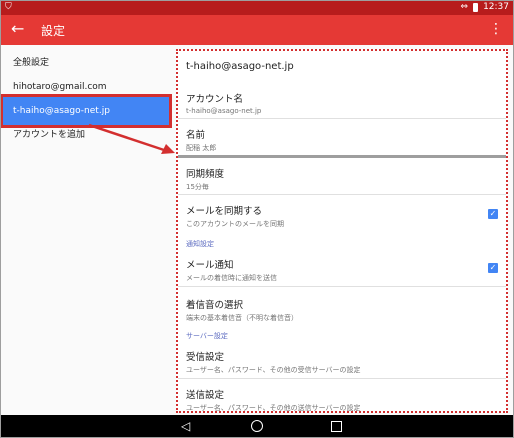  I want to click on system-nav-bar: ◁, so click(257, 426).